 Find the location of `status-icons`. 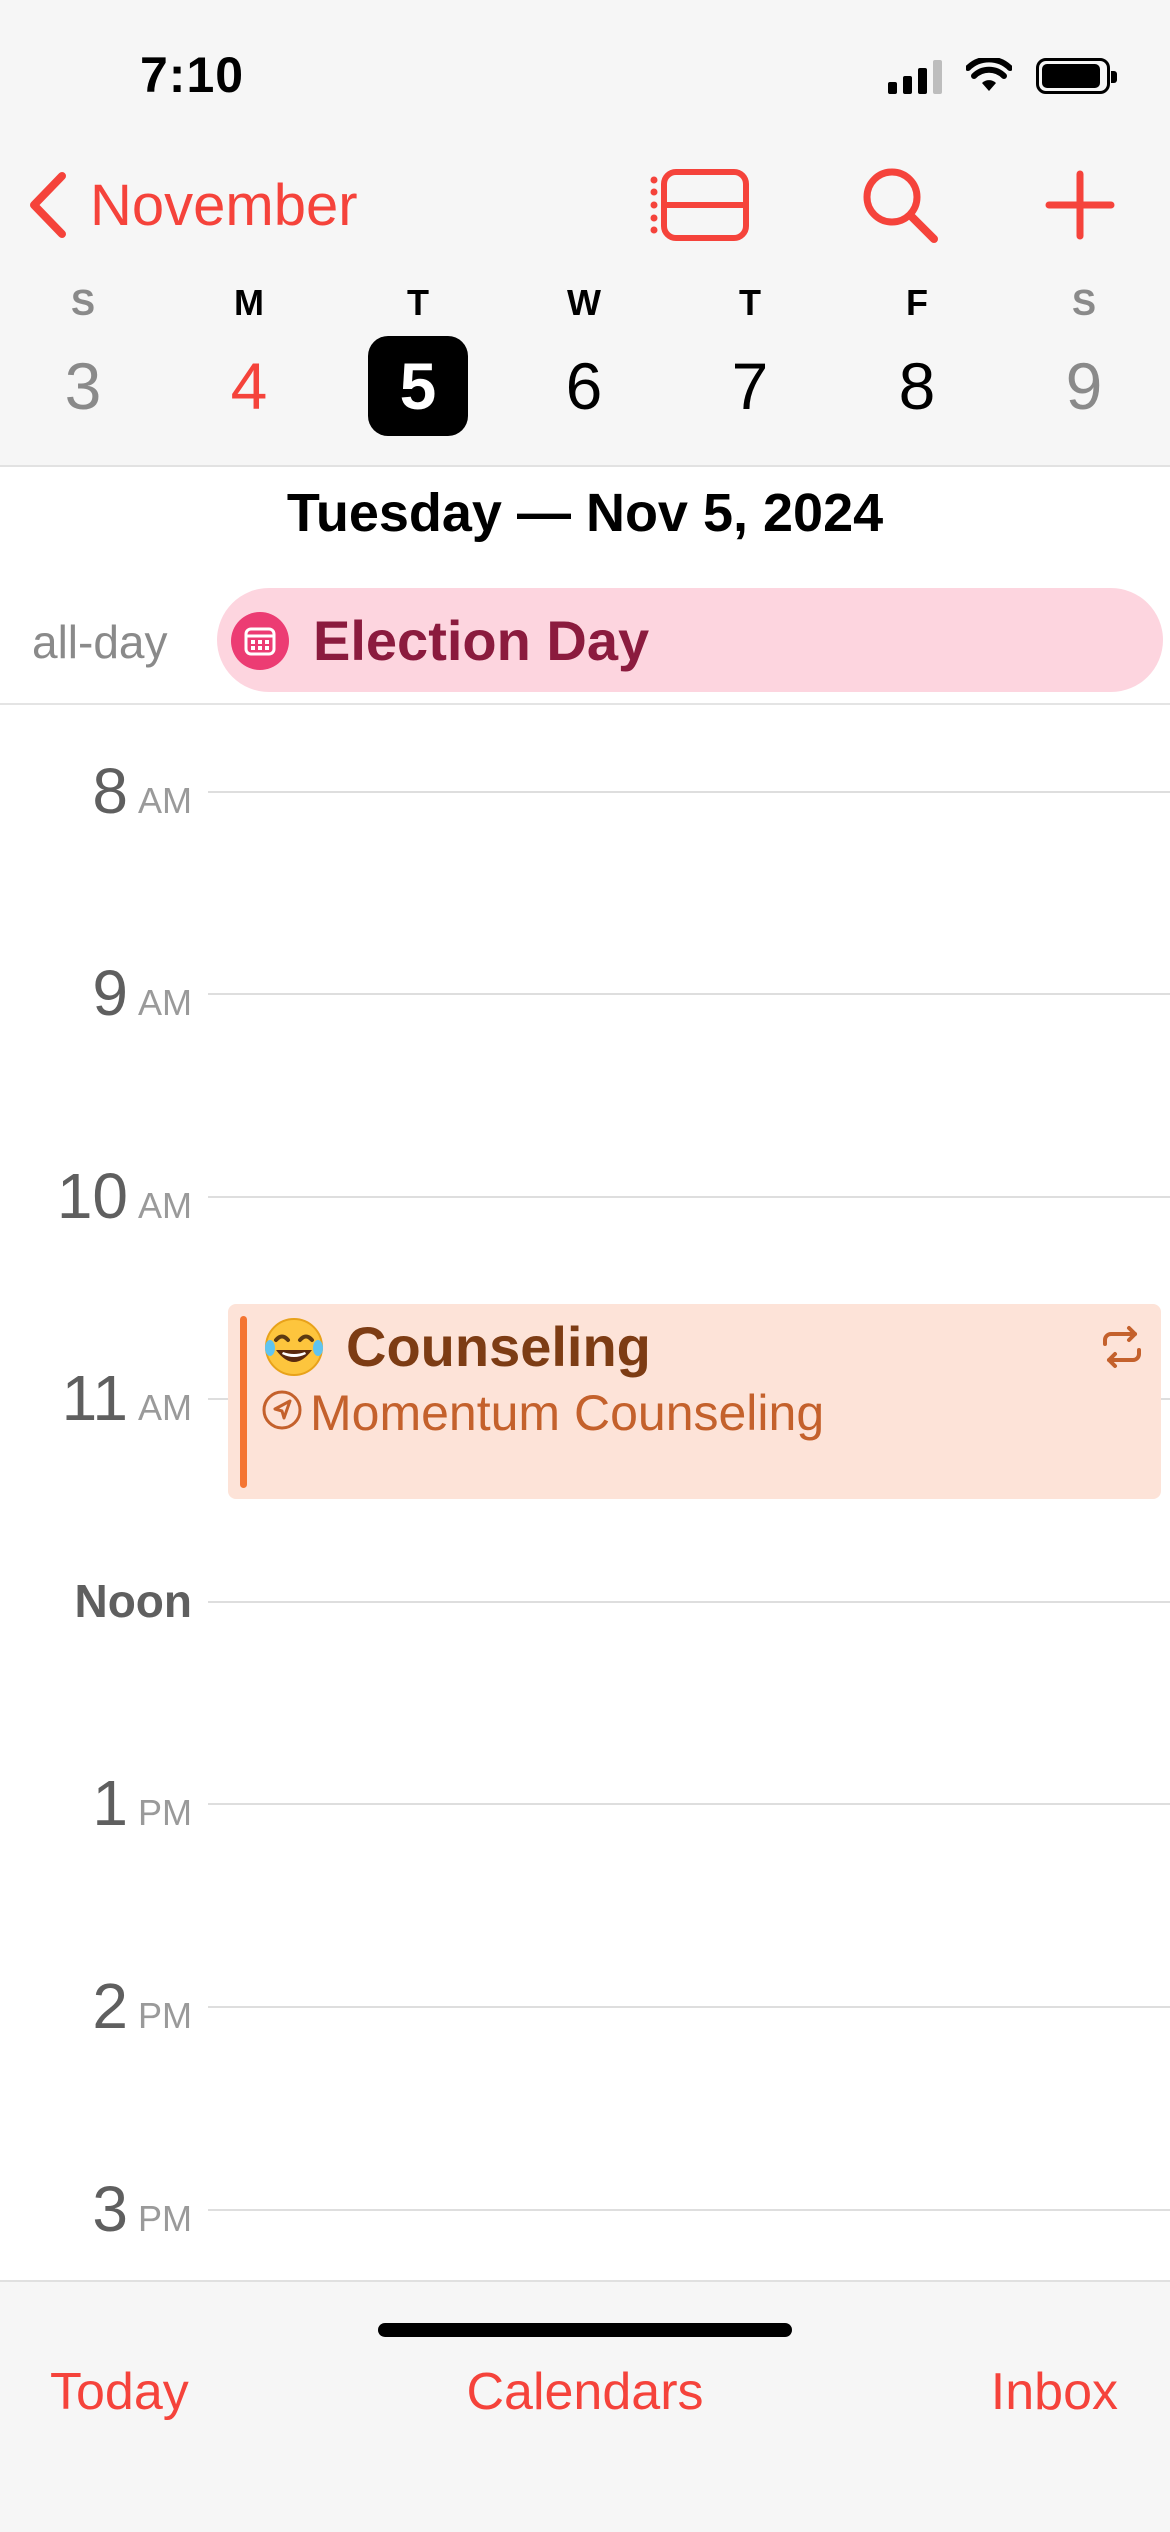

status-icons is located at coordinates (1002, 76).